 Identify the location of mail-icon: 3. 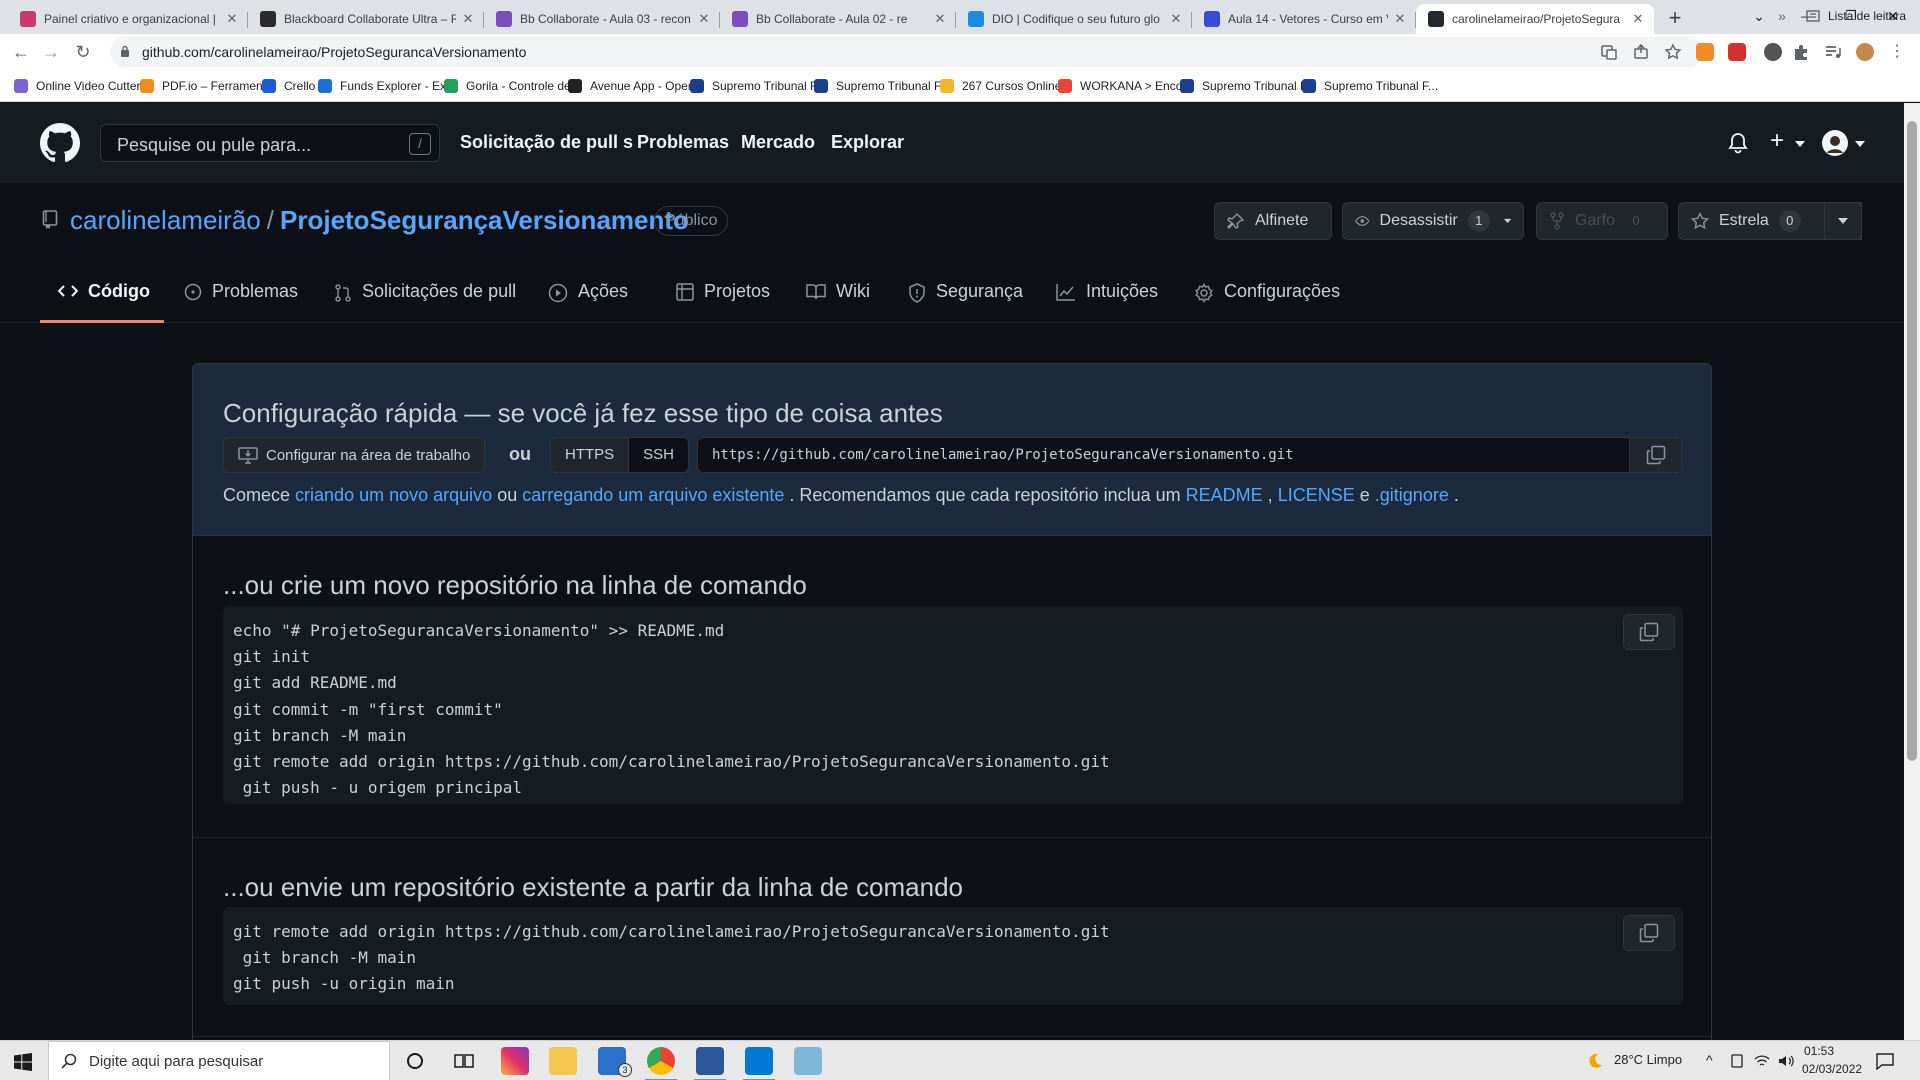
(615, 1062).